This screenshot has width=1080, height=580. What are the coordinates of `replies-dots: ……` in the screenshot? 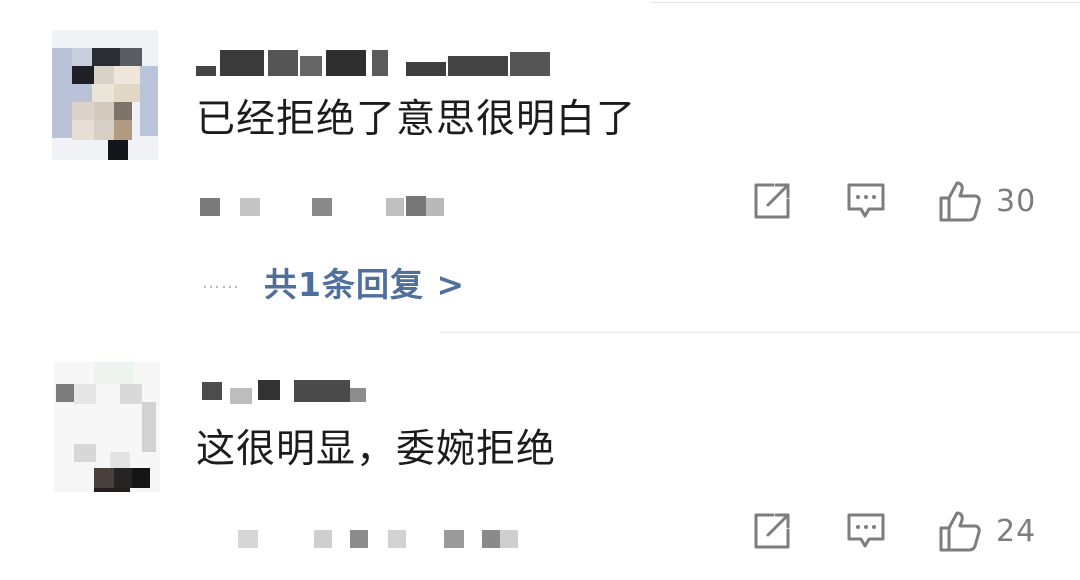 It's located at (221, 282).